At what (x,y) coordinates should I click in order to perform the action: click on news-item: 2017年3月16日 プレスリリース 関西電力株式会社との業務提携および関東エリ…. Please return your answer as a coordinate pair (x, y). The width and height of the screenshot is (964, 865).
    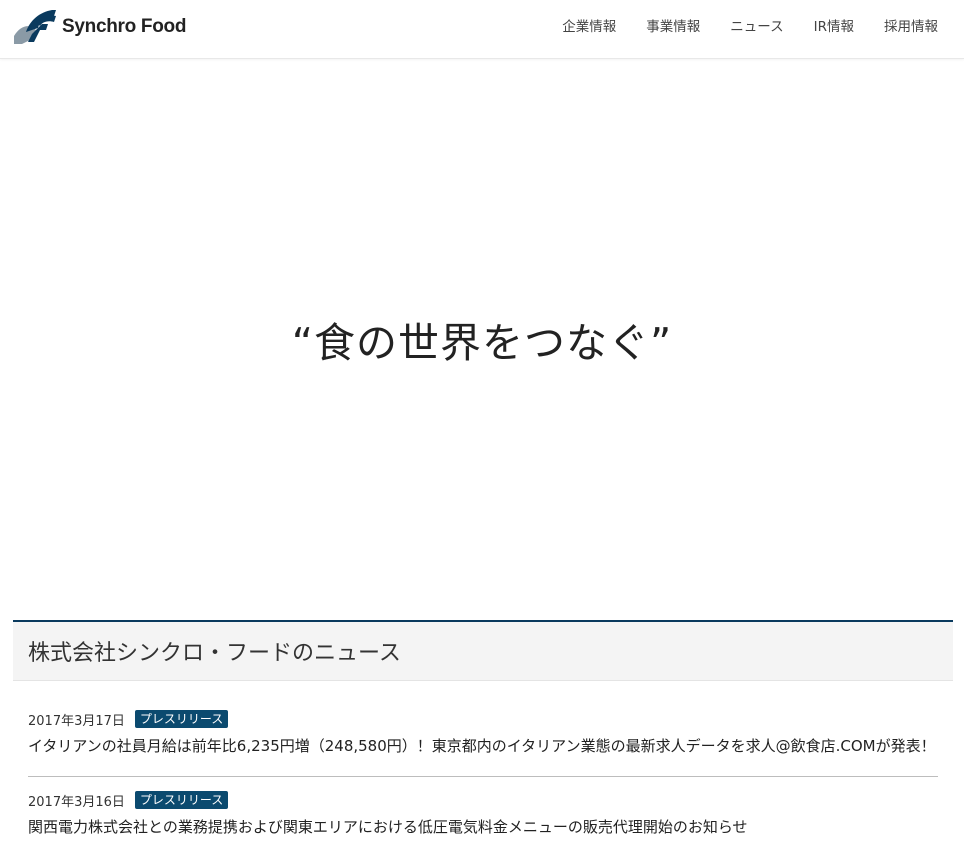
    Looking at the image, I should click on (483, 817).